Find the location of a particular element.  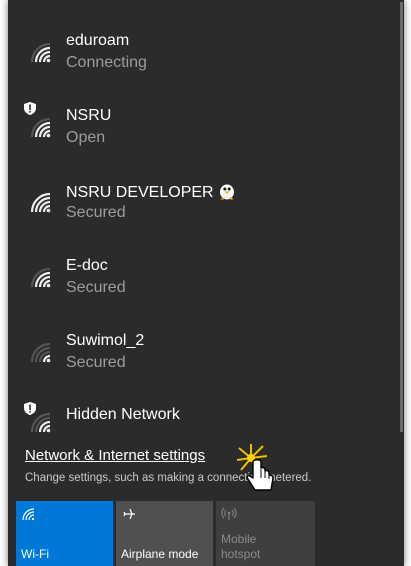

shield-warning-icon is located at coordinates (30, 108).